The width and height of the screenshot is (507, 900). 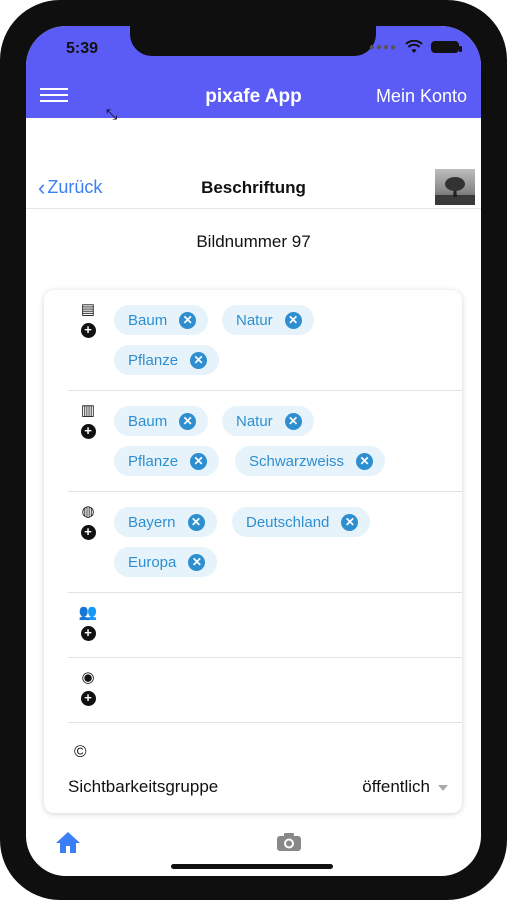 What do you see at coordinates (88, 431) in the screenshot?
I see `add-category-button: +` at bounding box center [88, 431].